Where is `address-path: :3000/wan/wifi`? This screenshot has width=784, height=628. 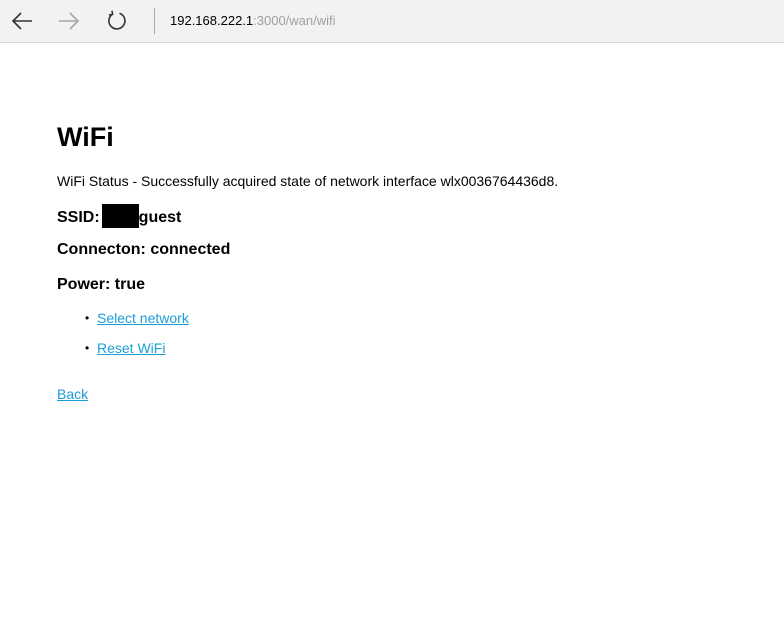 address-path: :3000/wan/wifi is located at coordinates (294, 20).